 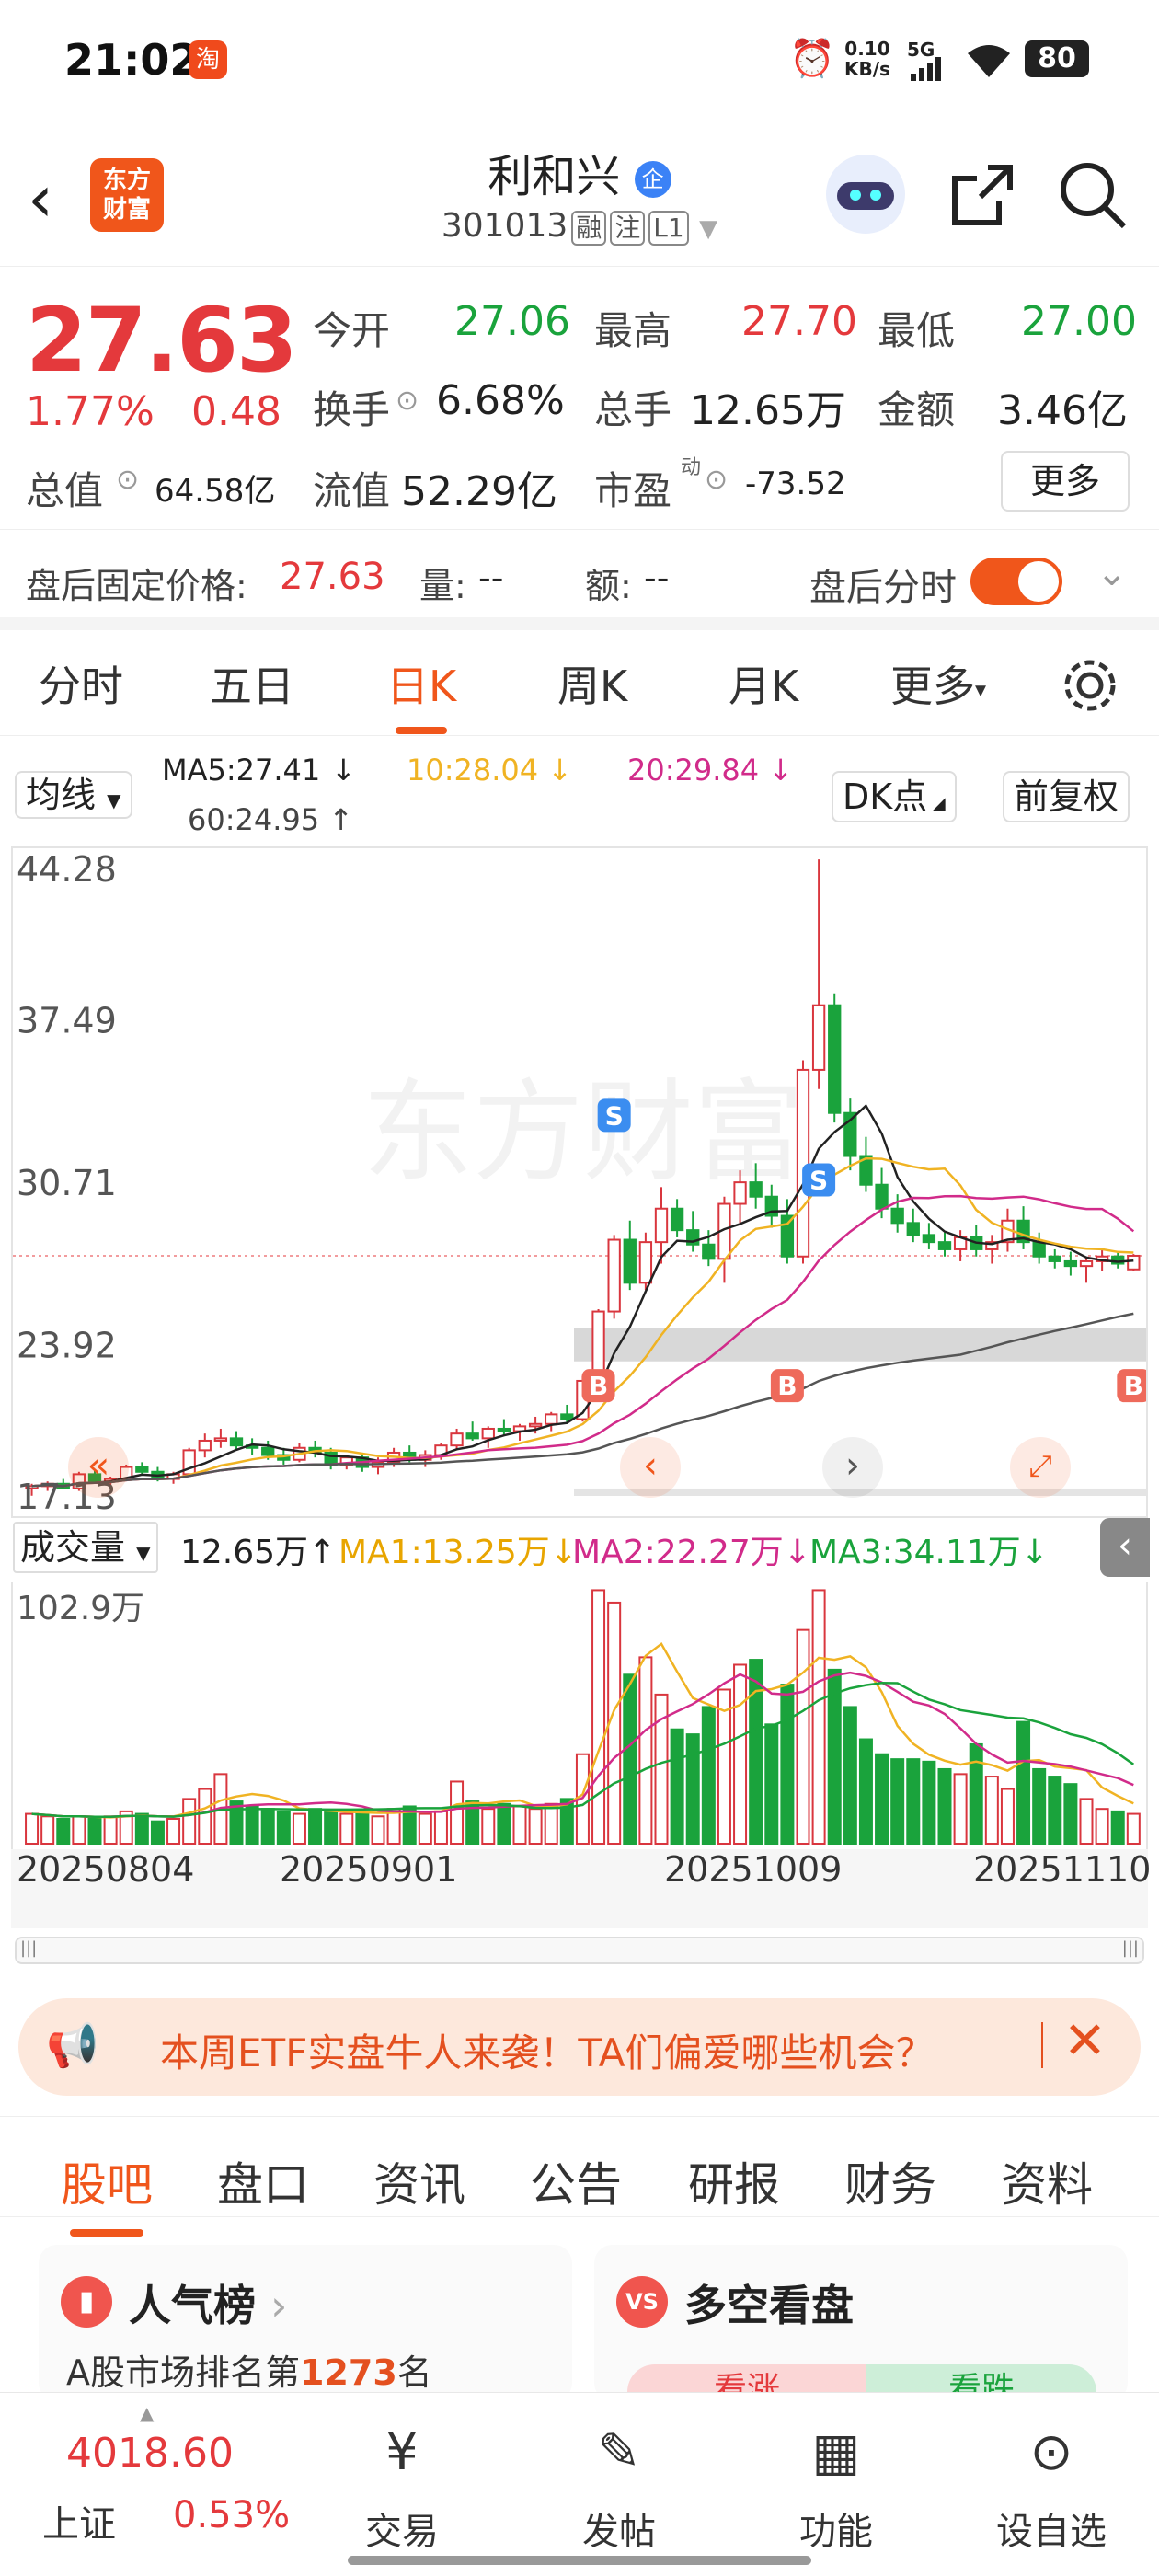 I want to click on collapse-panel-button: ‹, so click(x=1125, y=1547).